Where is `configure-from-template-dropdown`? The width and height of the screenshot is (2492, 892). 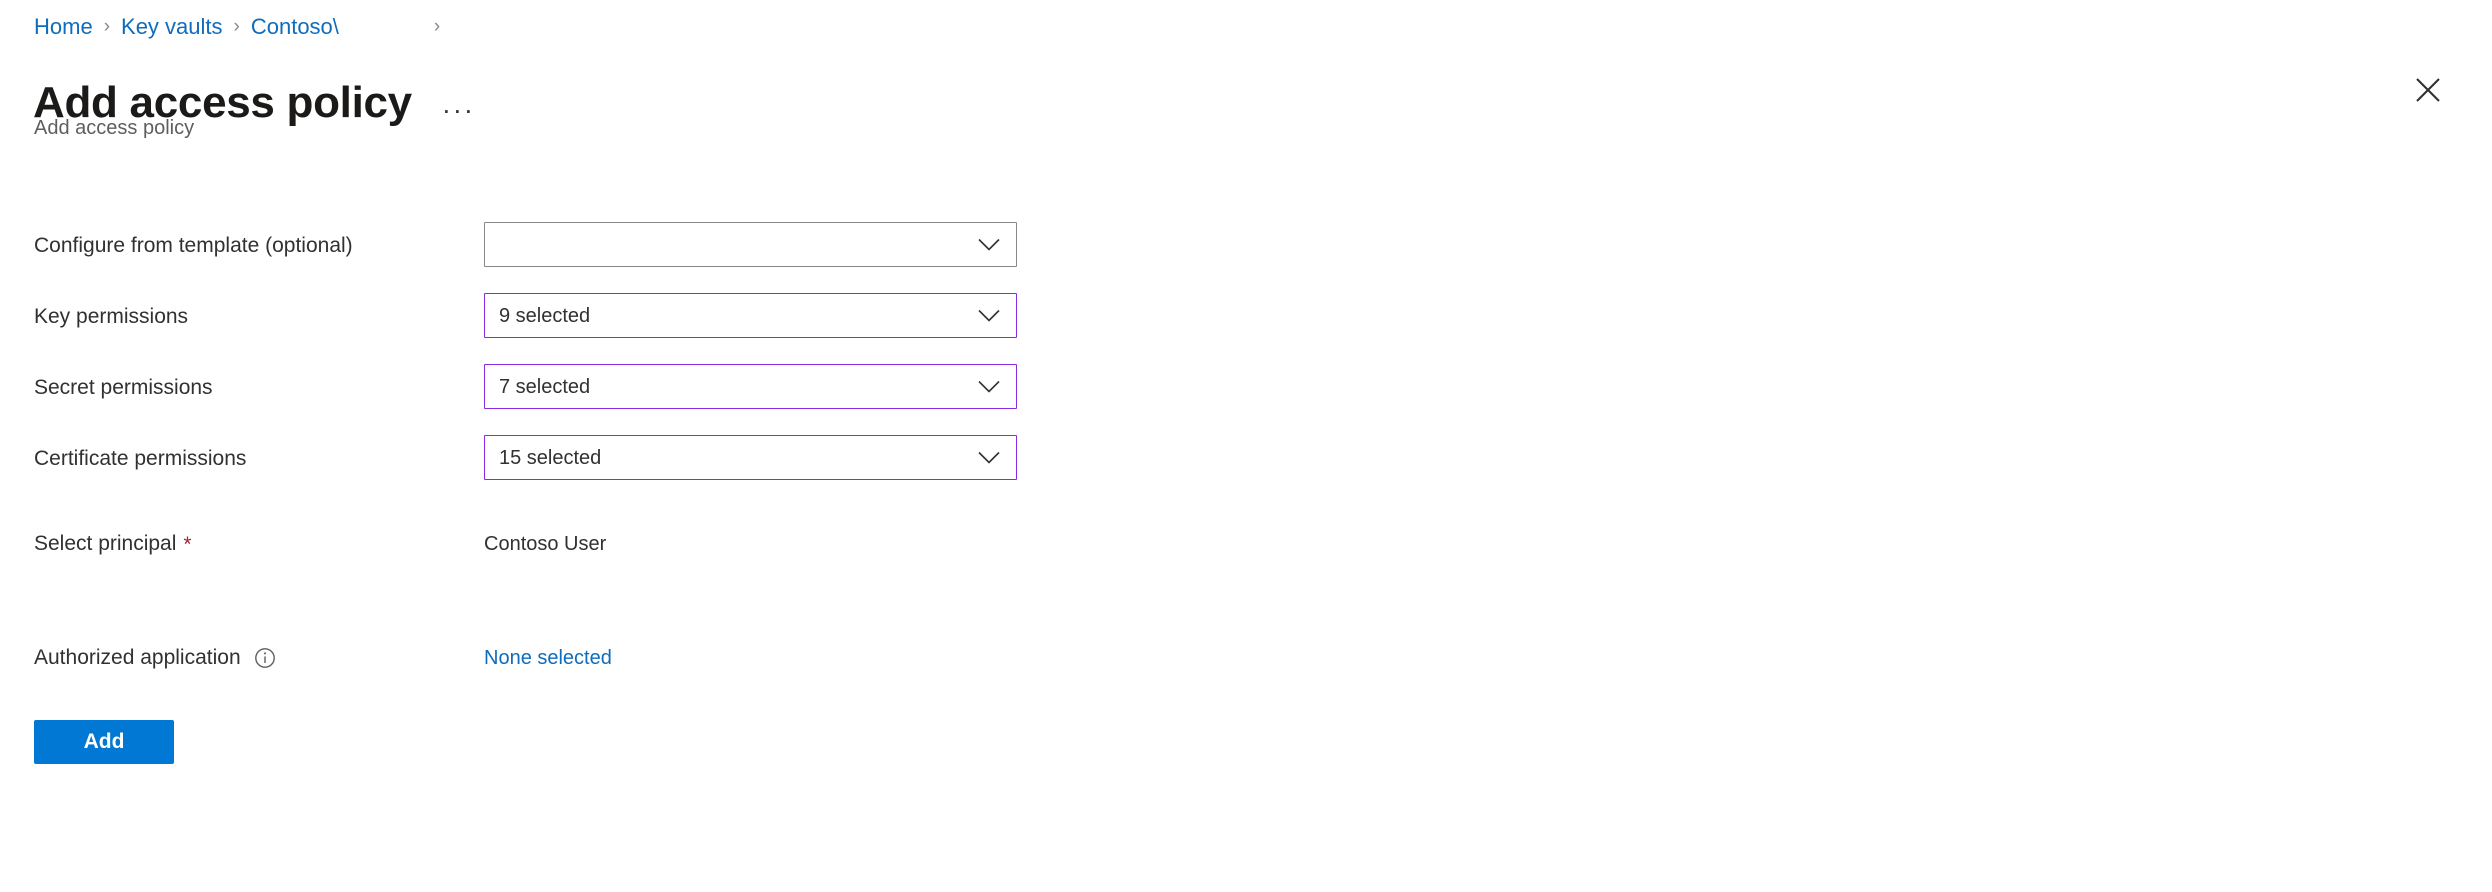
configure-from-template-dropdown is located at coordinates (750, 244).